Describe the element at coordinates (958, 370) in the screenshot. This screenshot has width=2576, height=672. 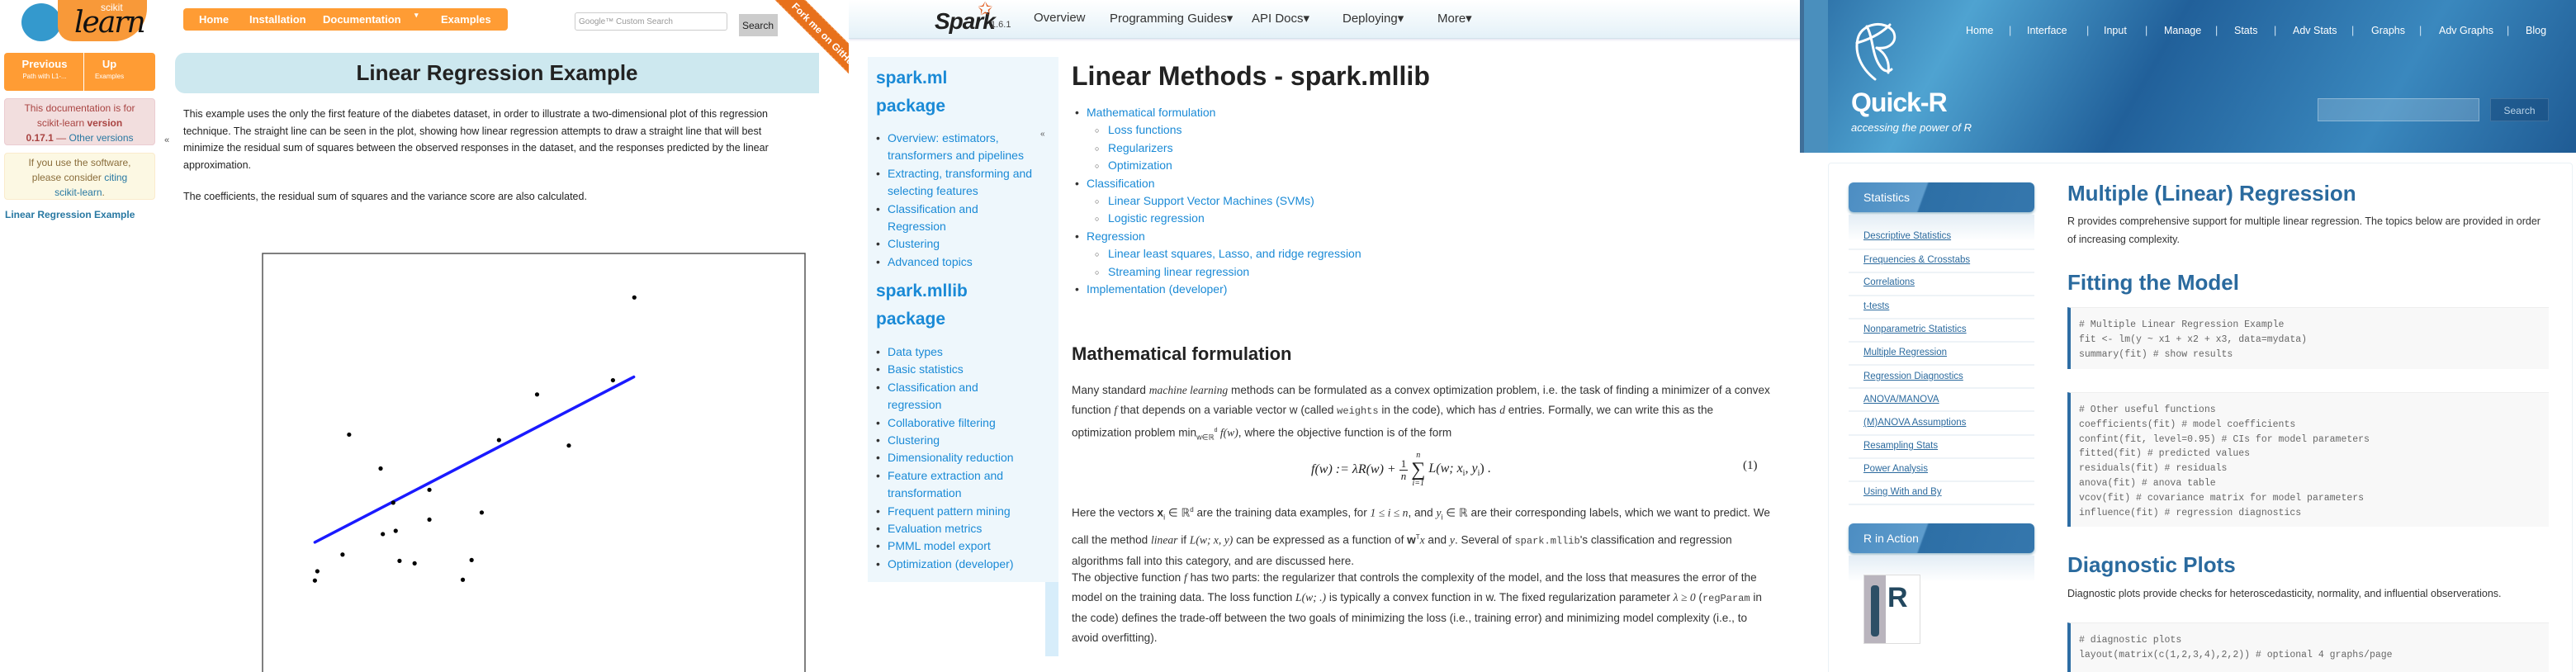
I see `sidebar-item: Basic statistics` at that location.